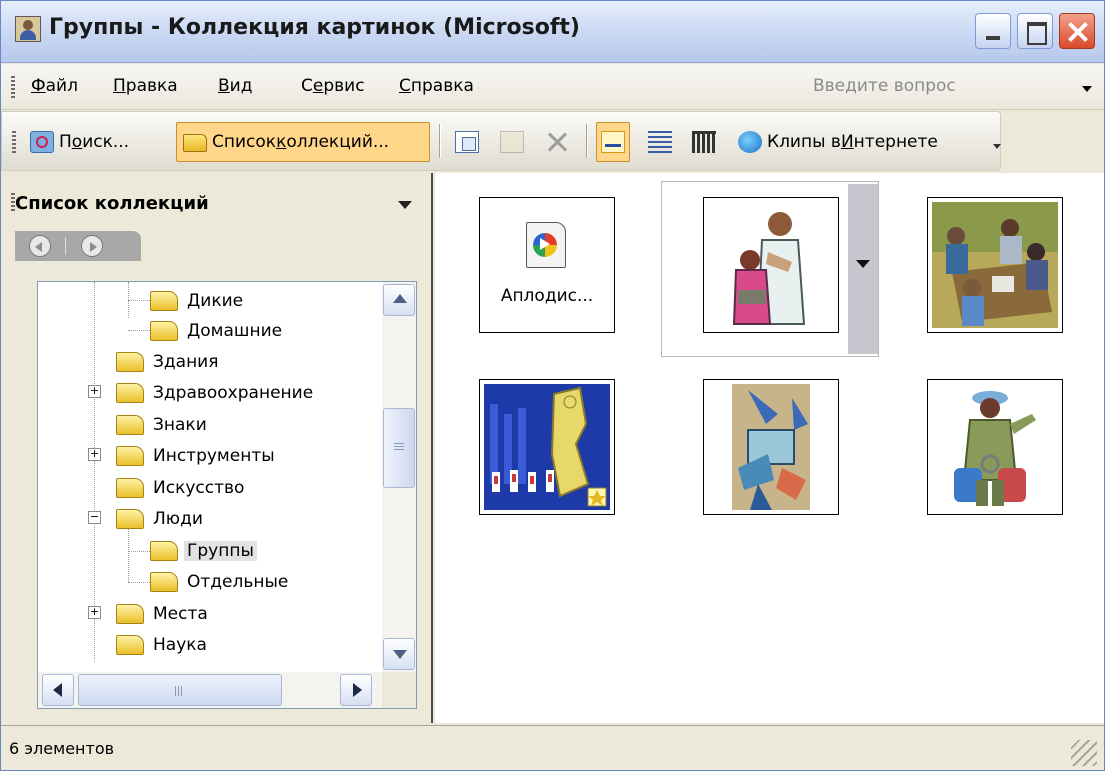 This screenshot has width=1105, height=771. Describe the element at coordinates (28, 29) in the screenshot. I see `app-icon` at that location.